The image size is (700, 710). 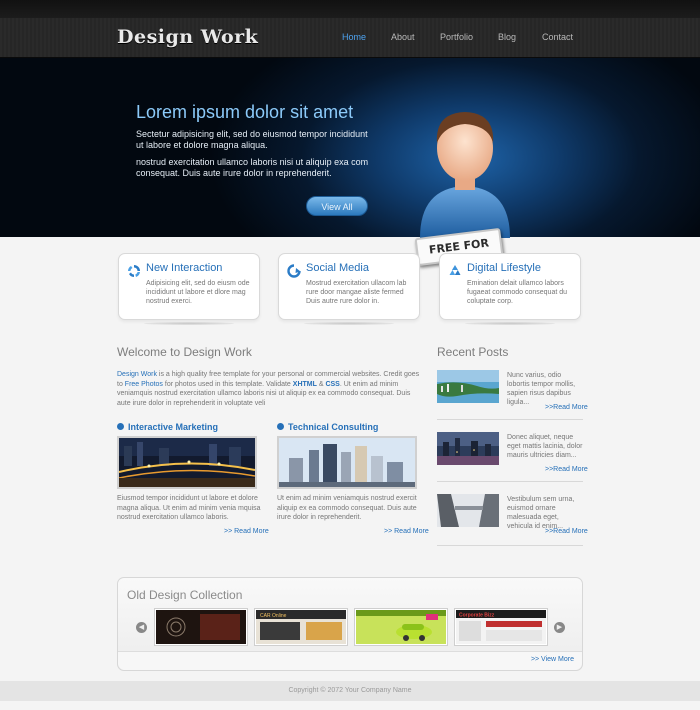 What do you see at coordinates (455, 270) in the screenshot?
I see `recycle-icon` at bounding box center [455, 270].